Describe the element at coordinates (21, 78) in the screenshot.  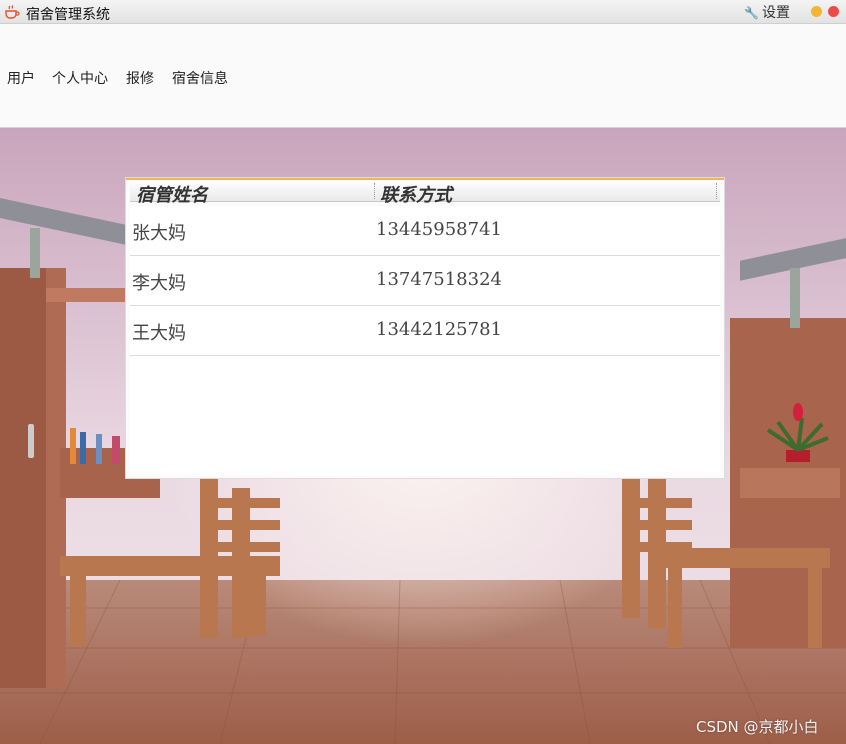
I see `menu-item-user: 用户` at that location.